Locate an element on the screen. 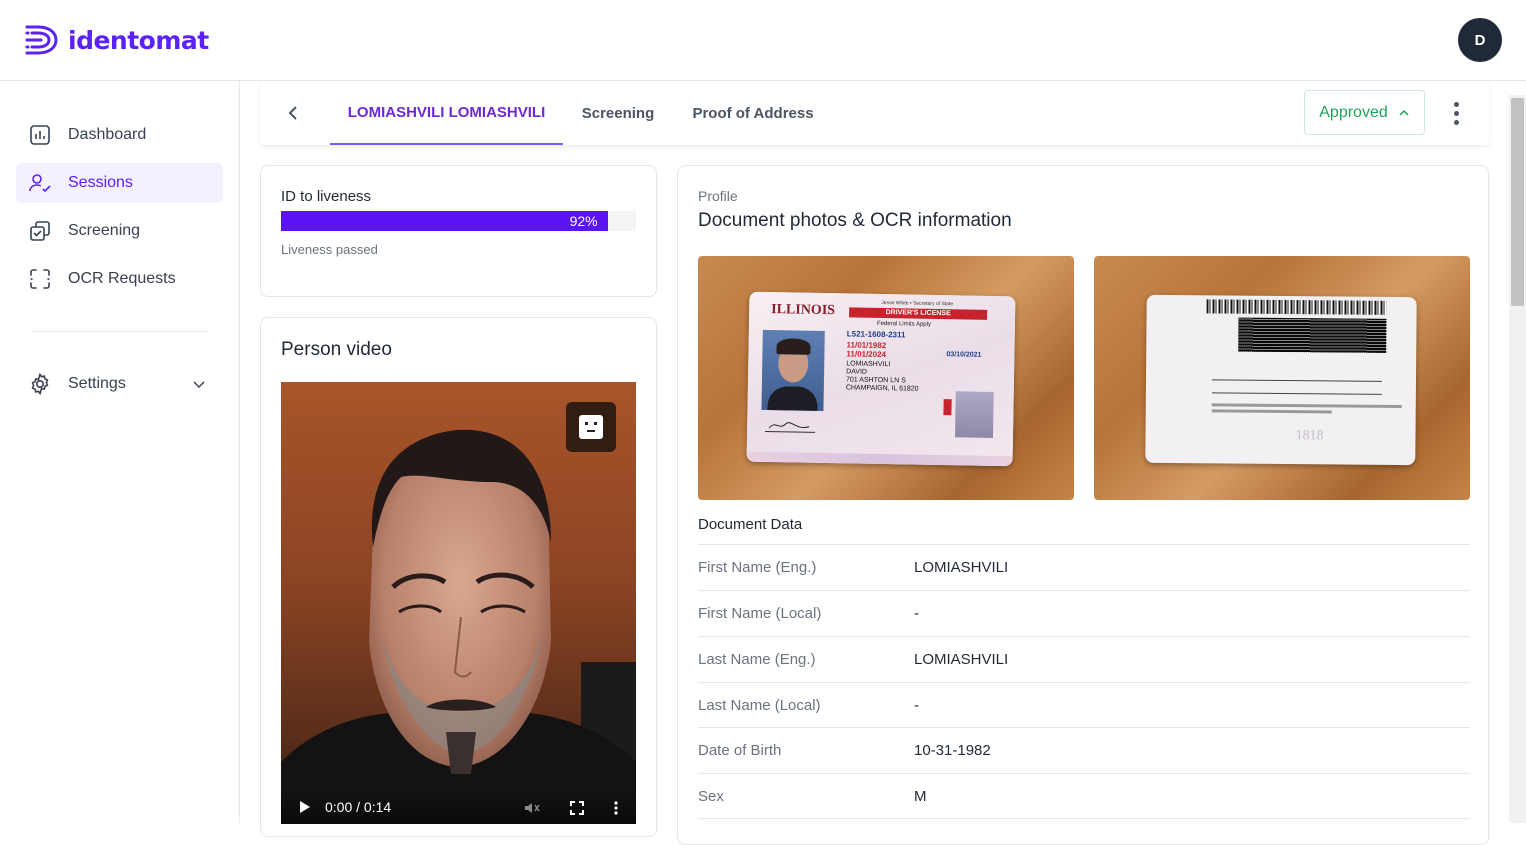 This screenshot has height=845, width=1526. fullscreen-icon is located at coordinates (577, 808).